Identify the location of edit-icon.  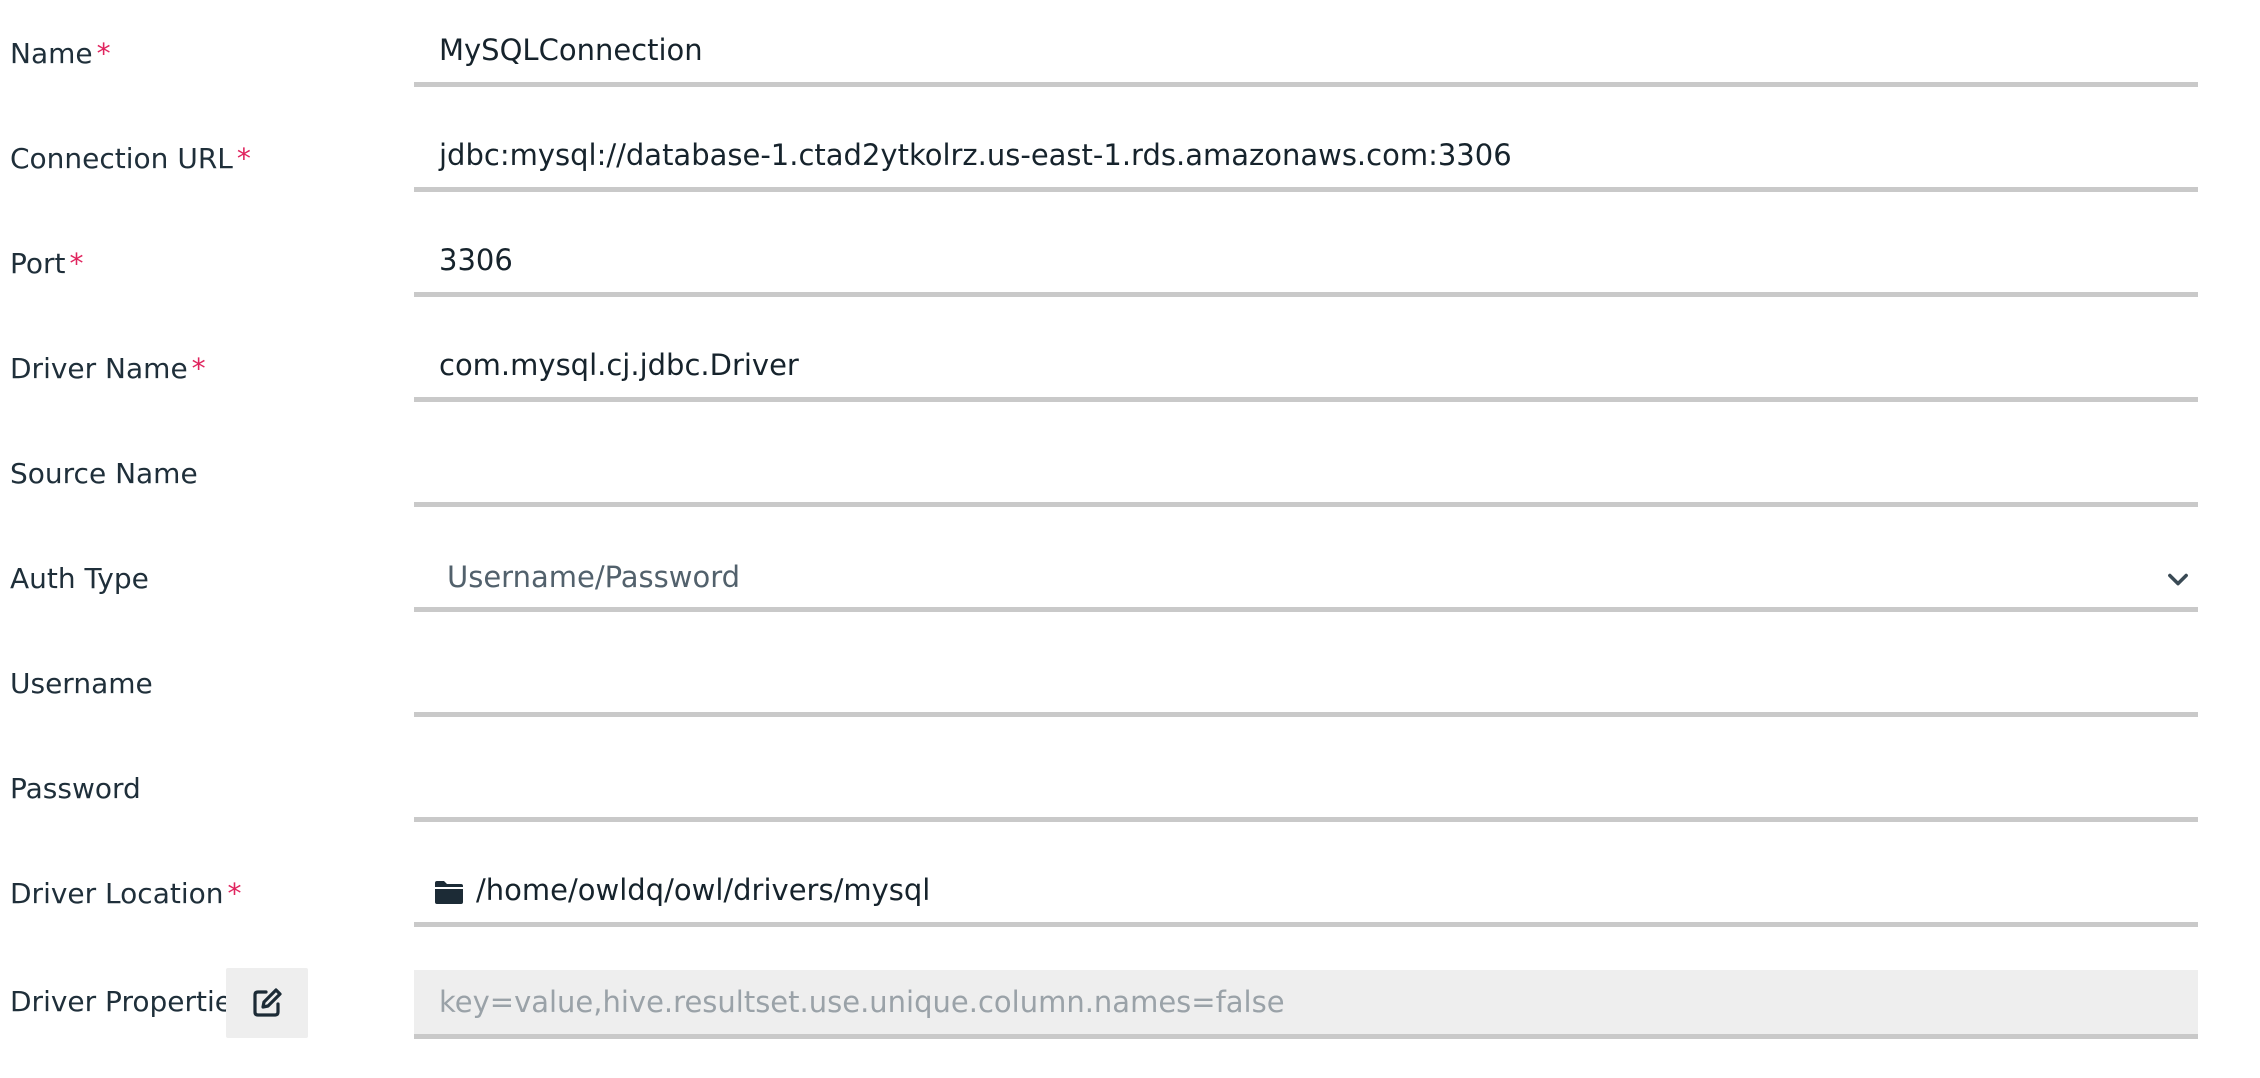
(267, 1002).